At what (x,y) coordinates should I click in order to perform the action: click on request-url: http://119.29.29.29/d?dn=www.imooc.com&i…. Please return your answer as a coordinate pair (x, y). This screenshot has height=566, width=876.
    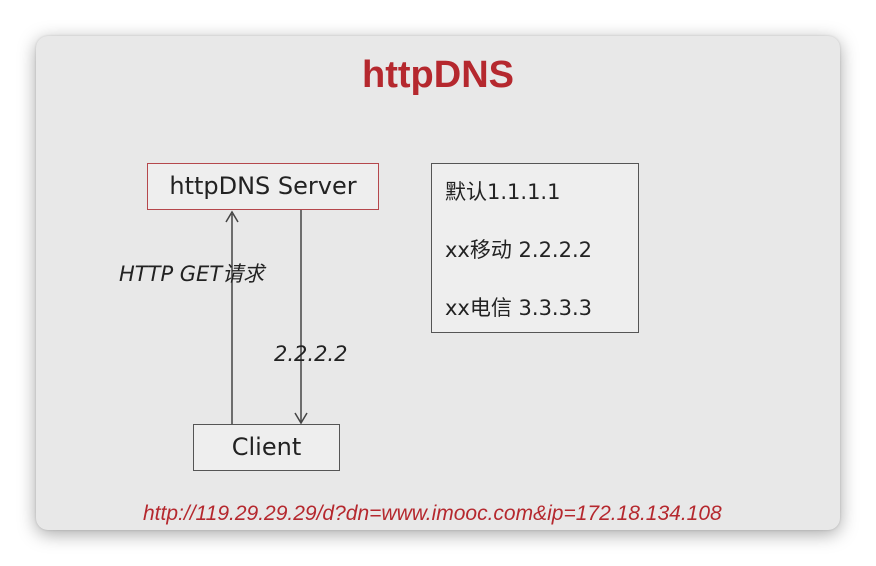
    Looking at the image, I should click on (432, 513).